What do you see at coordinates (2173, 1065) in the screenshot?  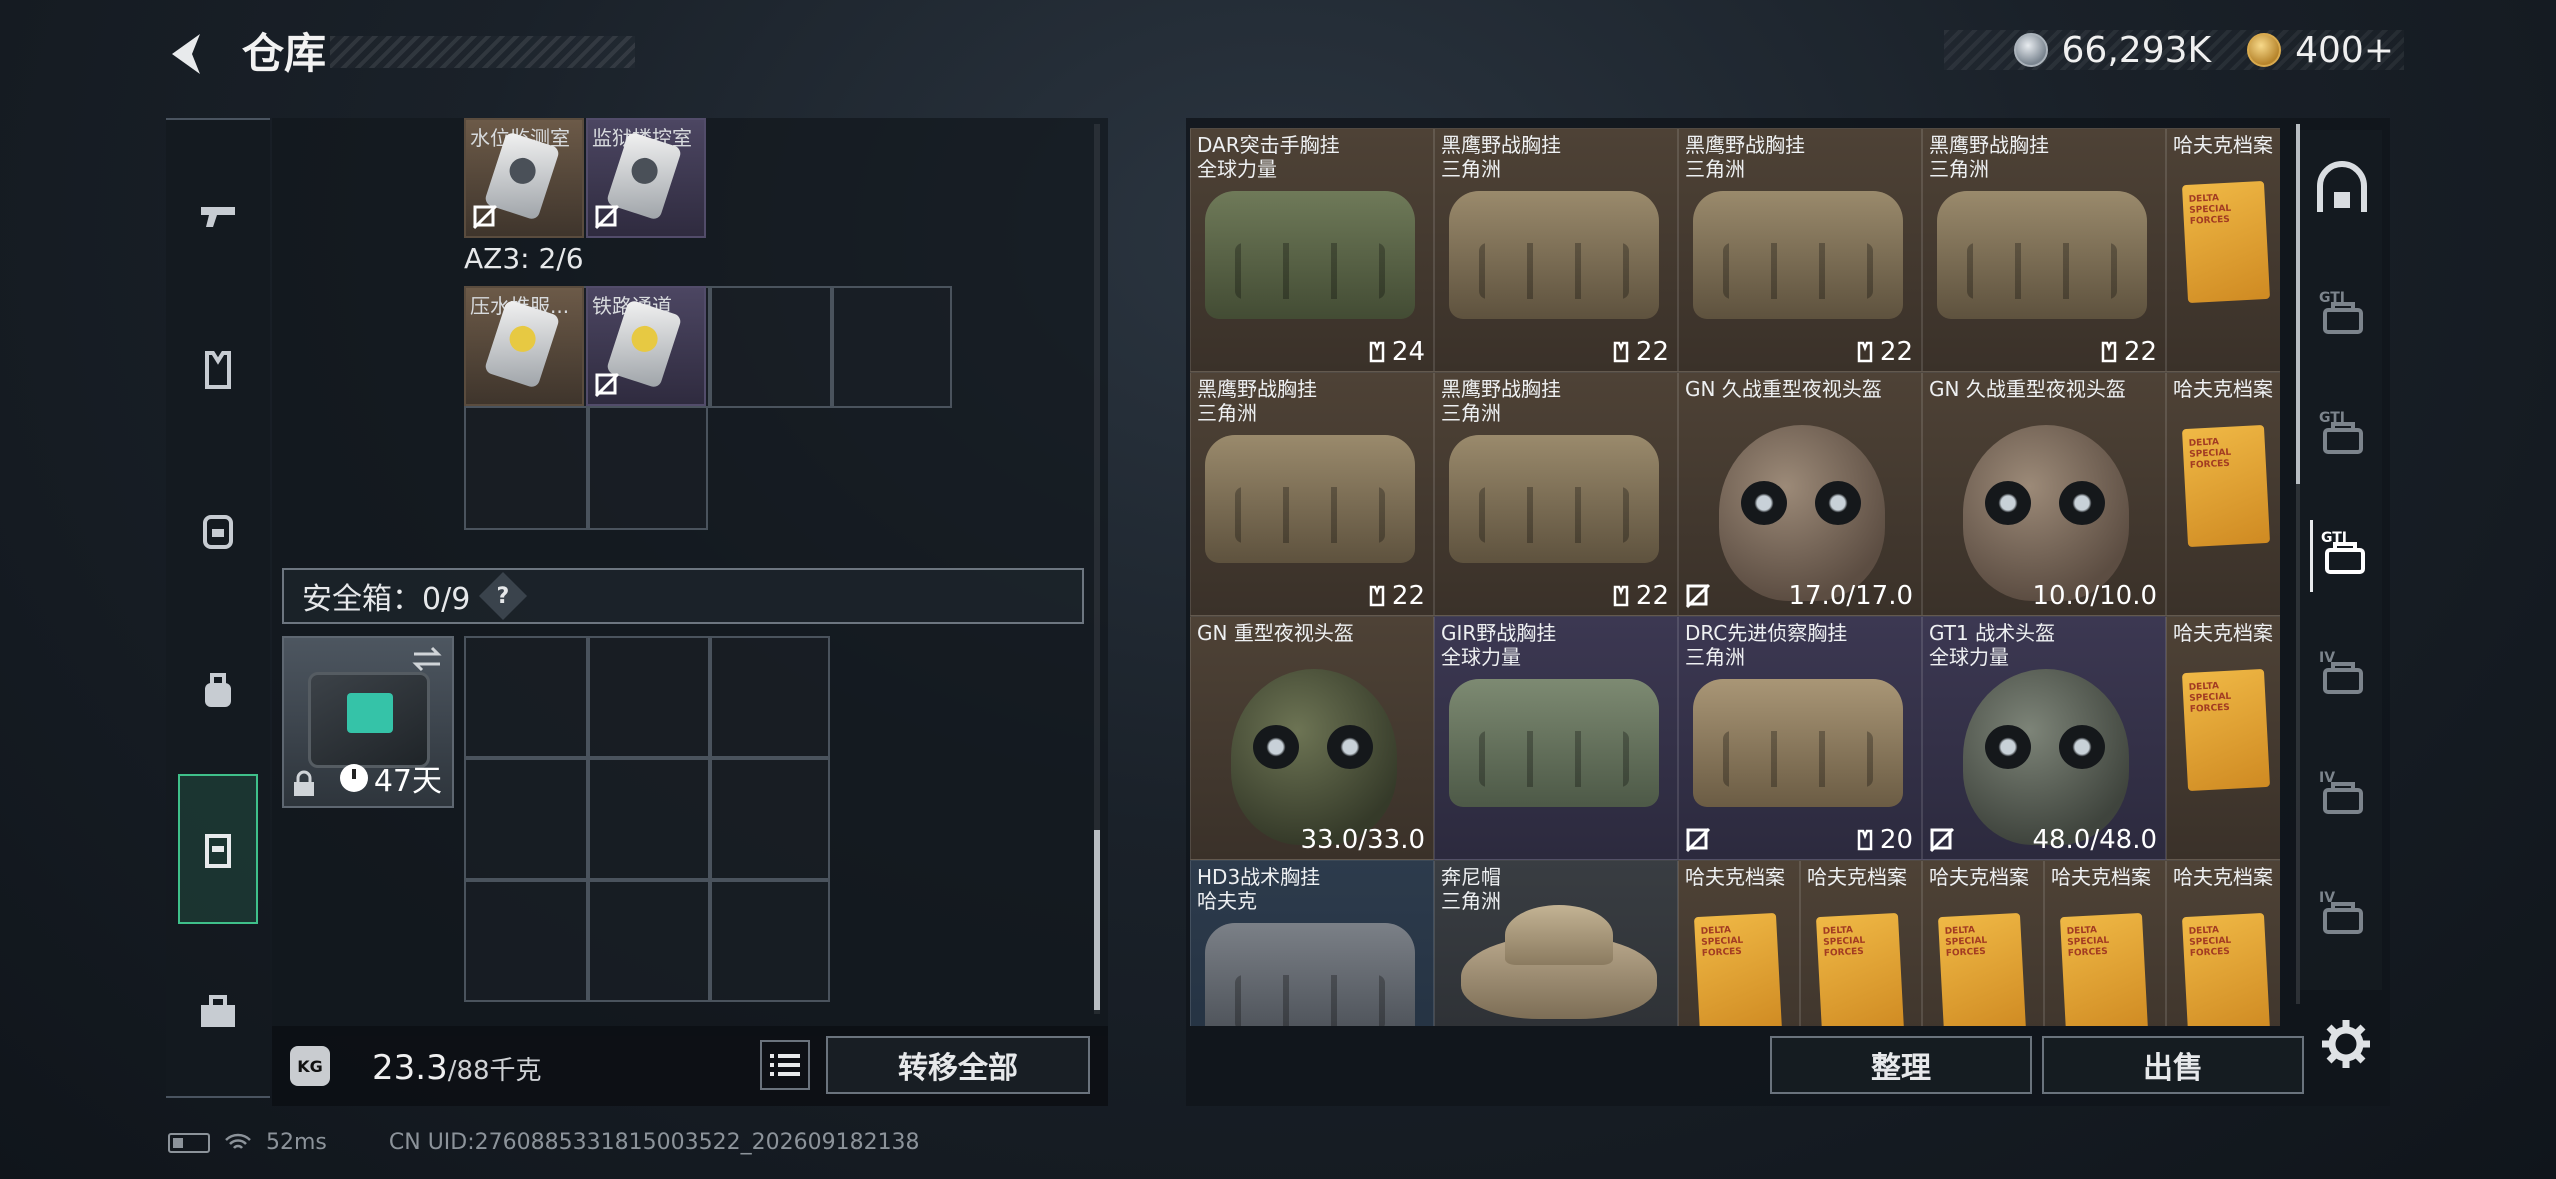 I see `sell-button: 出售` at bounding box center [2173, 1065].